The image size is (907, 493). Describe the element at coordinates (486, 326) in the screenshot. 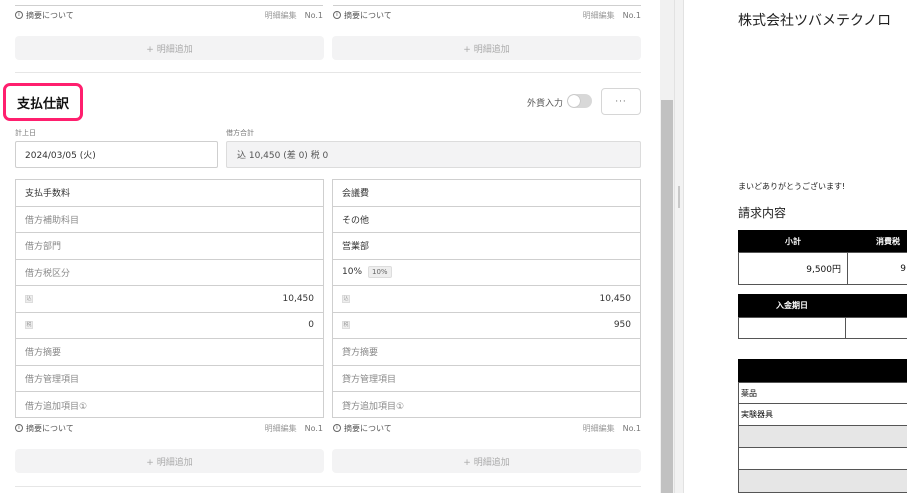

I see `credit-tax-amount-field: 税 950` at that location.